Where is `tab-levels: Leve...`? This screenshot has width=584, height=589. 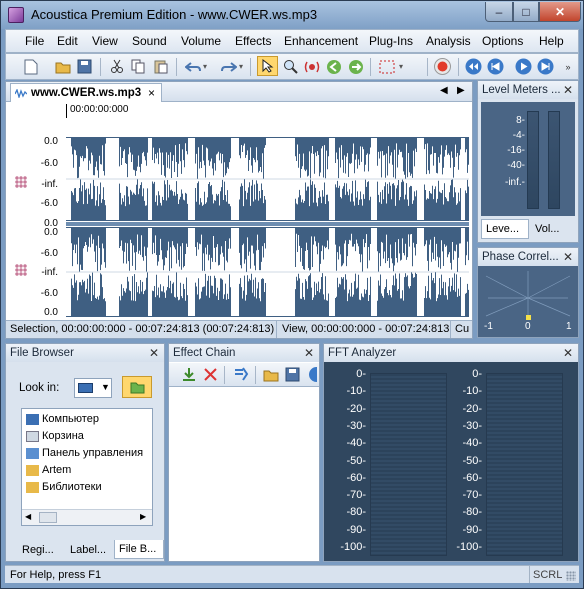
tab-levels: Leve... is located at coordinates (505, 229).